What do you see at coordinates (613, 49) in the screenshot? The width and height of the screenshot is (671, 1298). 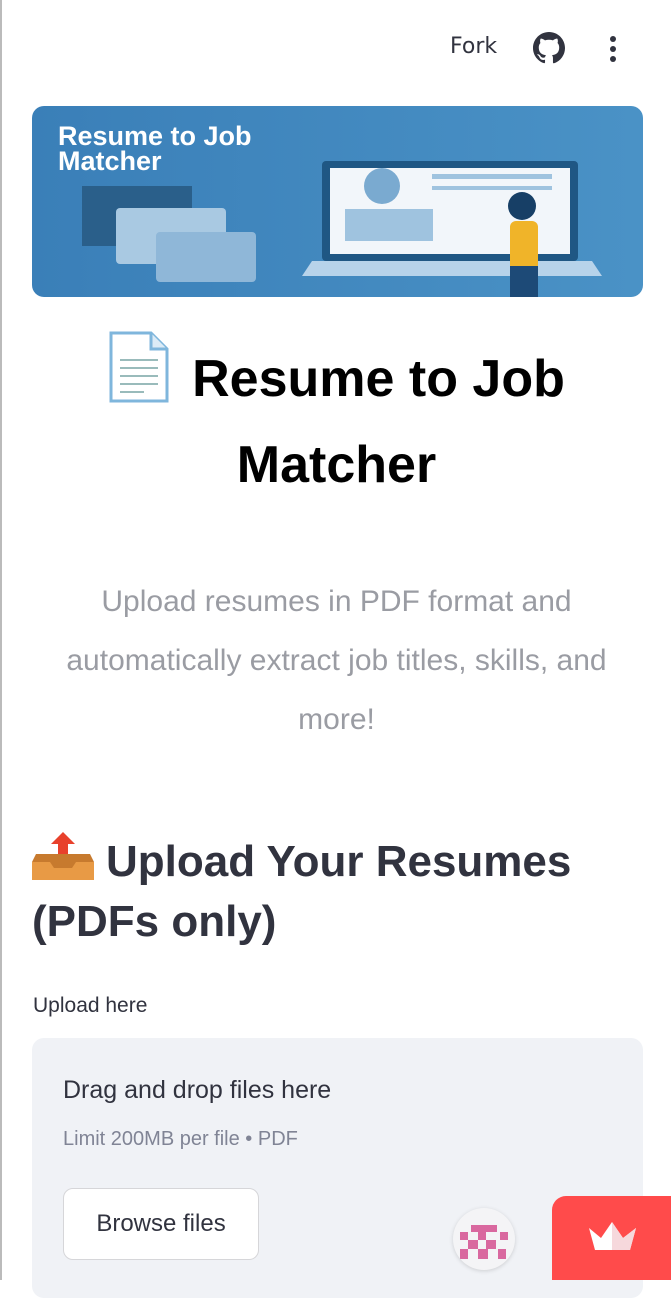 I see `more-vertical-icon` at bounding box center [613, 49].